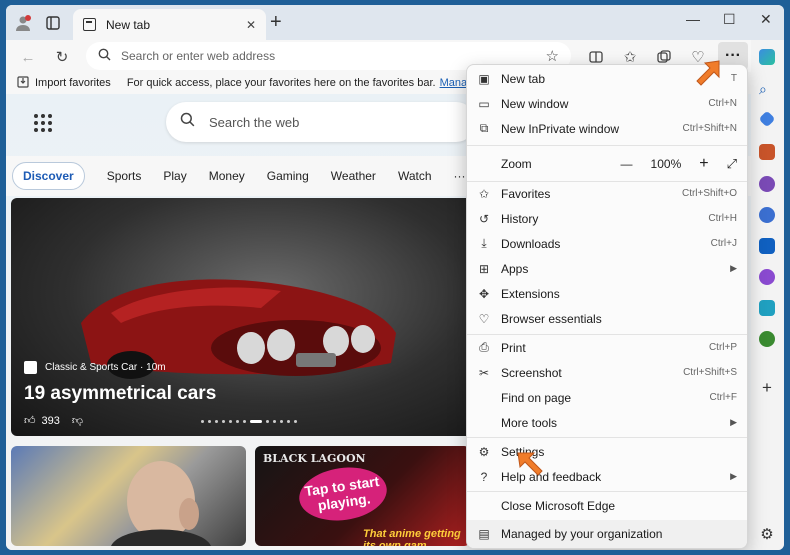 The image size is (790, 555). I want to click on menu-new-inprivate-window: ⧉ New InPrivate window Ctrl+Shift+N, so click(607, 128).